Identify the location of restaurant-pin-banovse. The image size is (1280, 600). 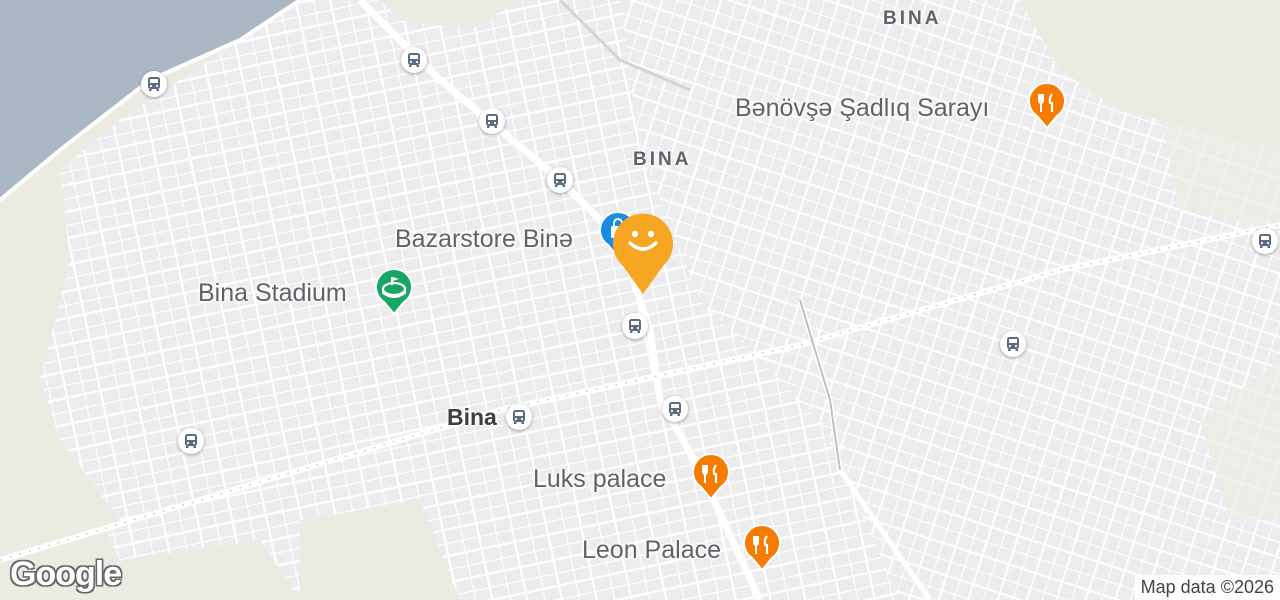
(1047, 106).